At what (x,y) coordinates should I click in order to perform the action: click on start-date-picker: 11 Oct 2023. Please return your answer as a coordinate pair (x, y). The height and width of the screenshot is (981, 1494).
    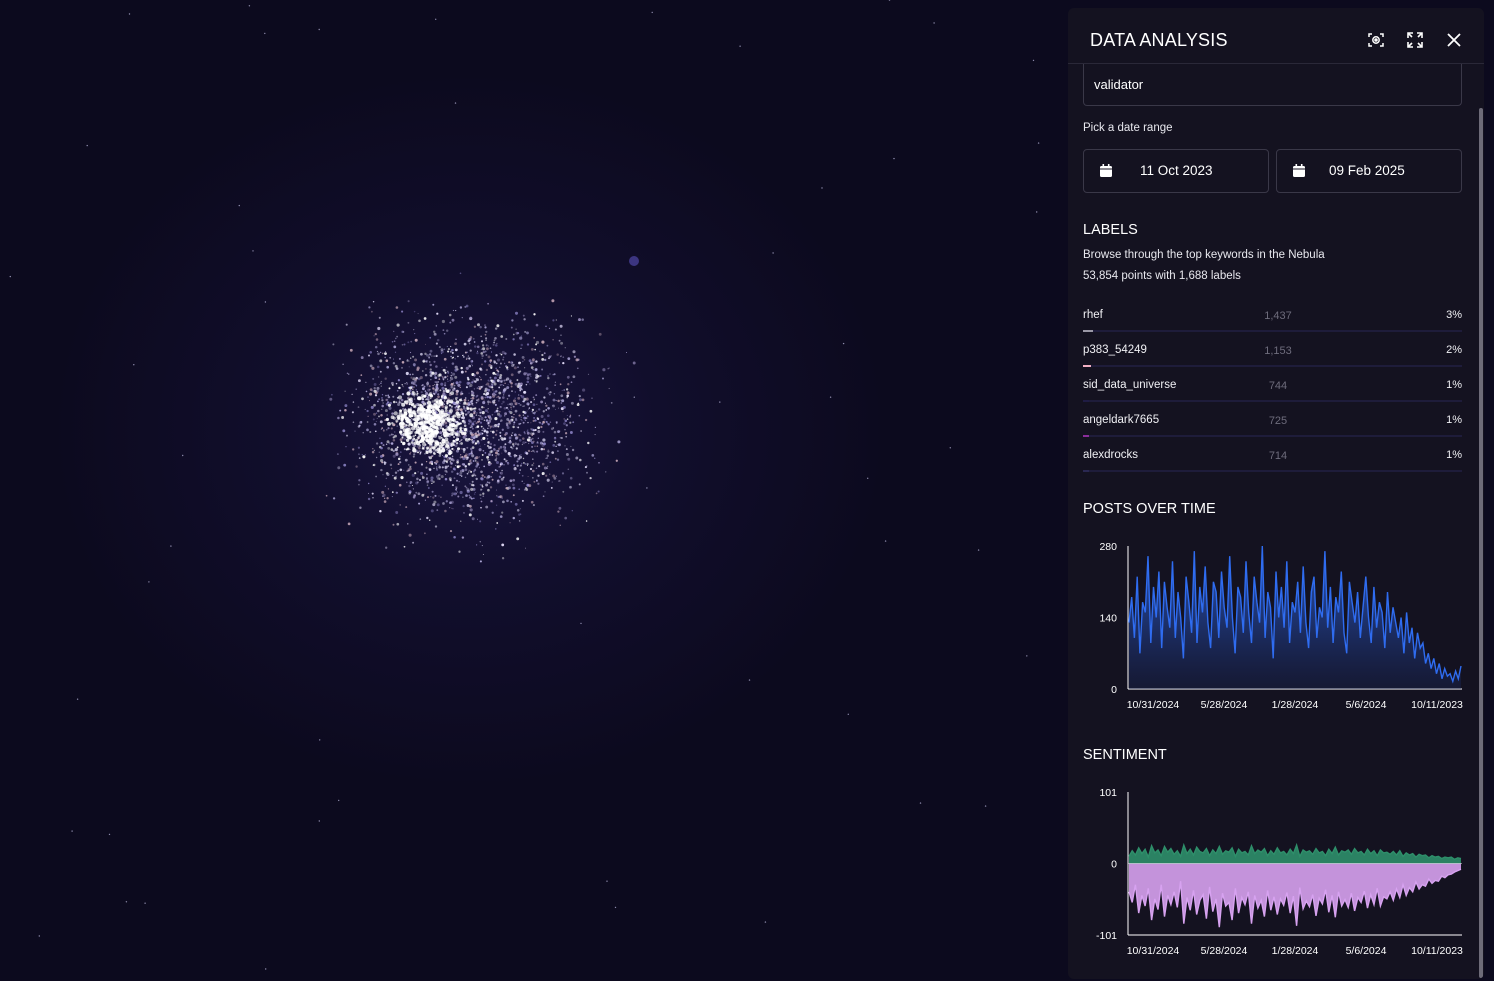
    Looking at the image, I should click on (1176, 171).